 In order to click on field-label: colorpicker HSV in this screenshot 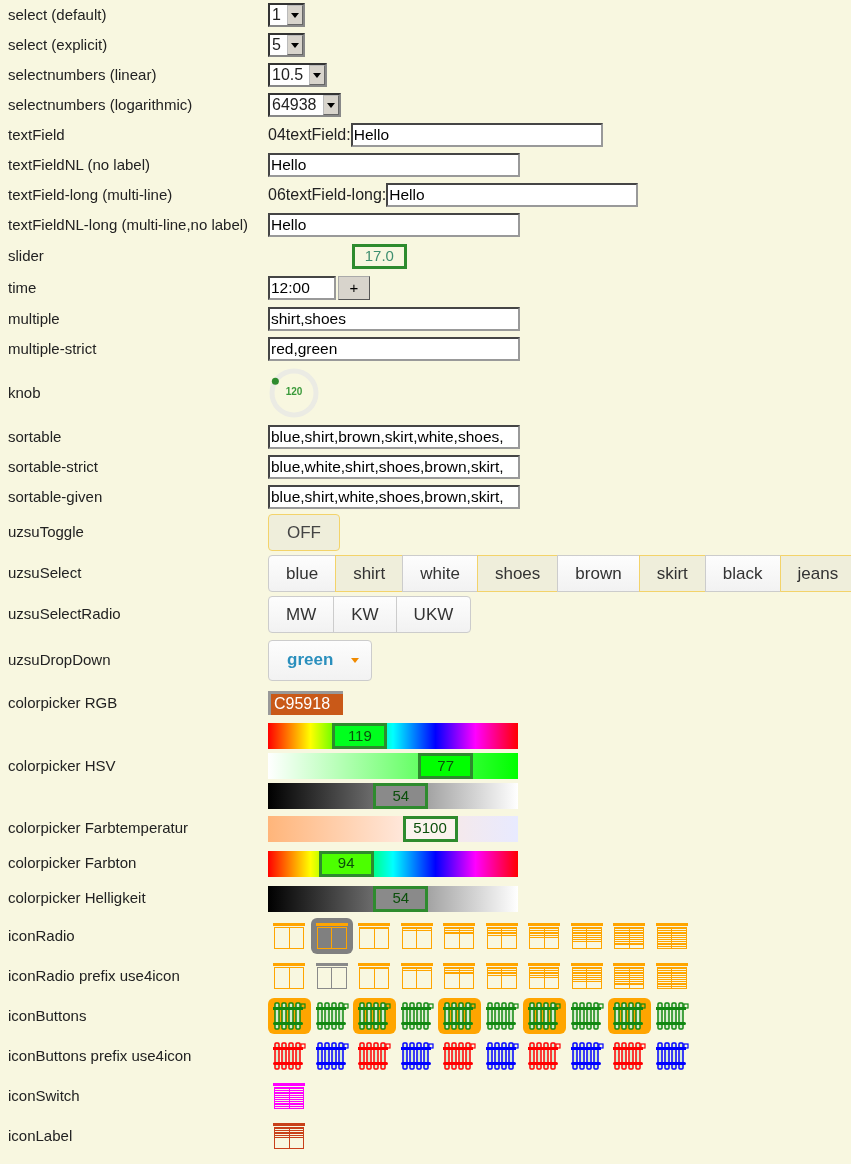, I will do `click(62, 765)`.